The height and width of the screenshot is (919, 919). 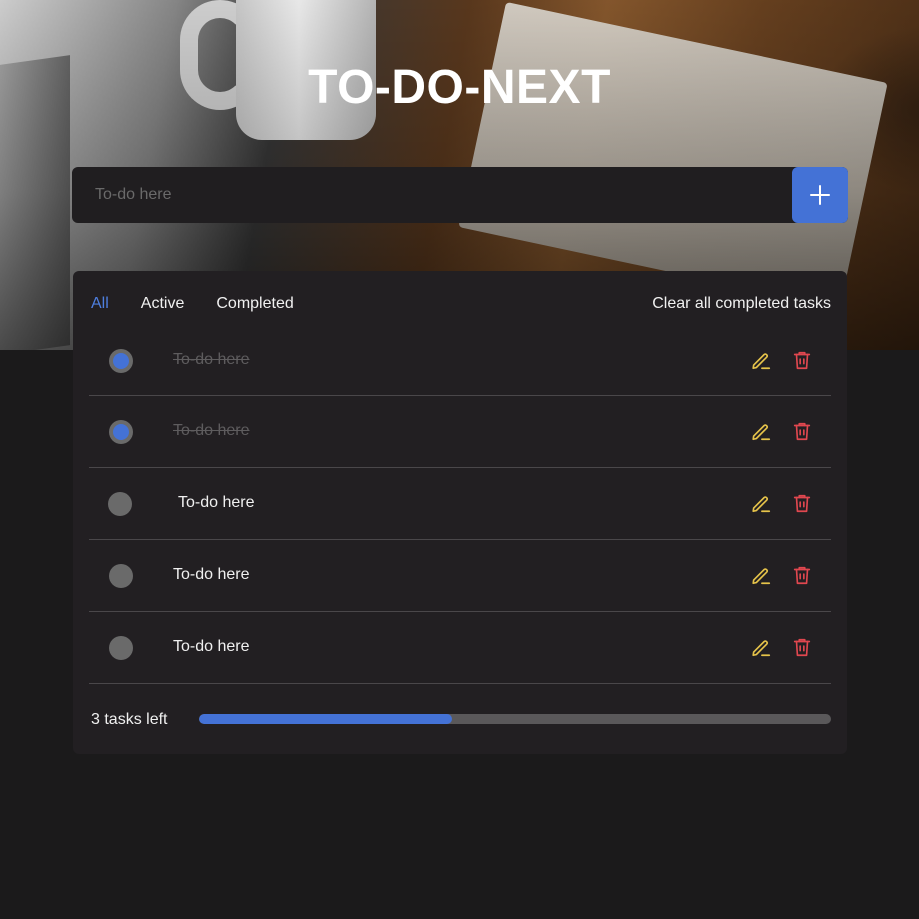 I want to click on filter-active: Active, so click(x=163, y=306).